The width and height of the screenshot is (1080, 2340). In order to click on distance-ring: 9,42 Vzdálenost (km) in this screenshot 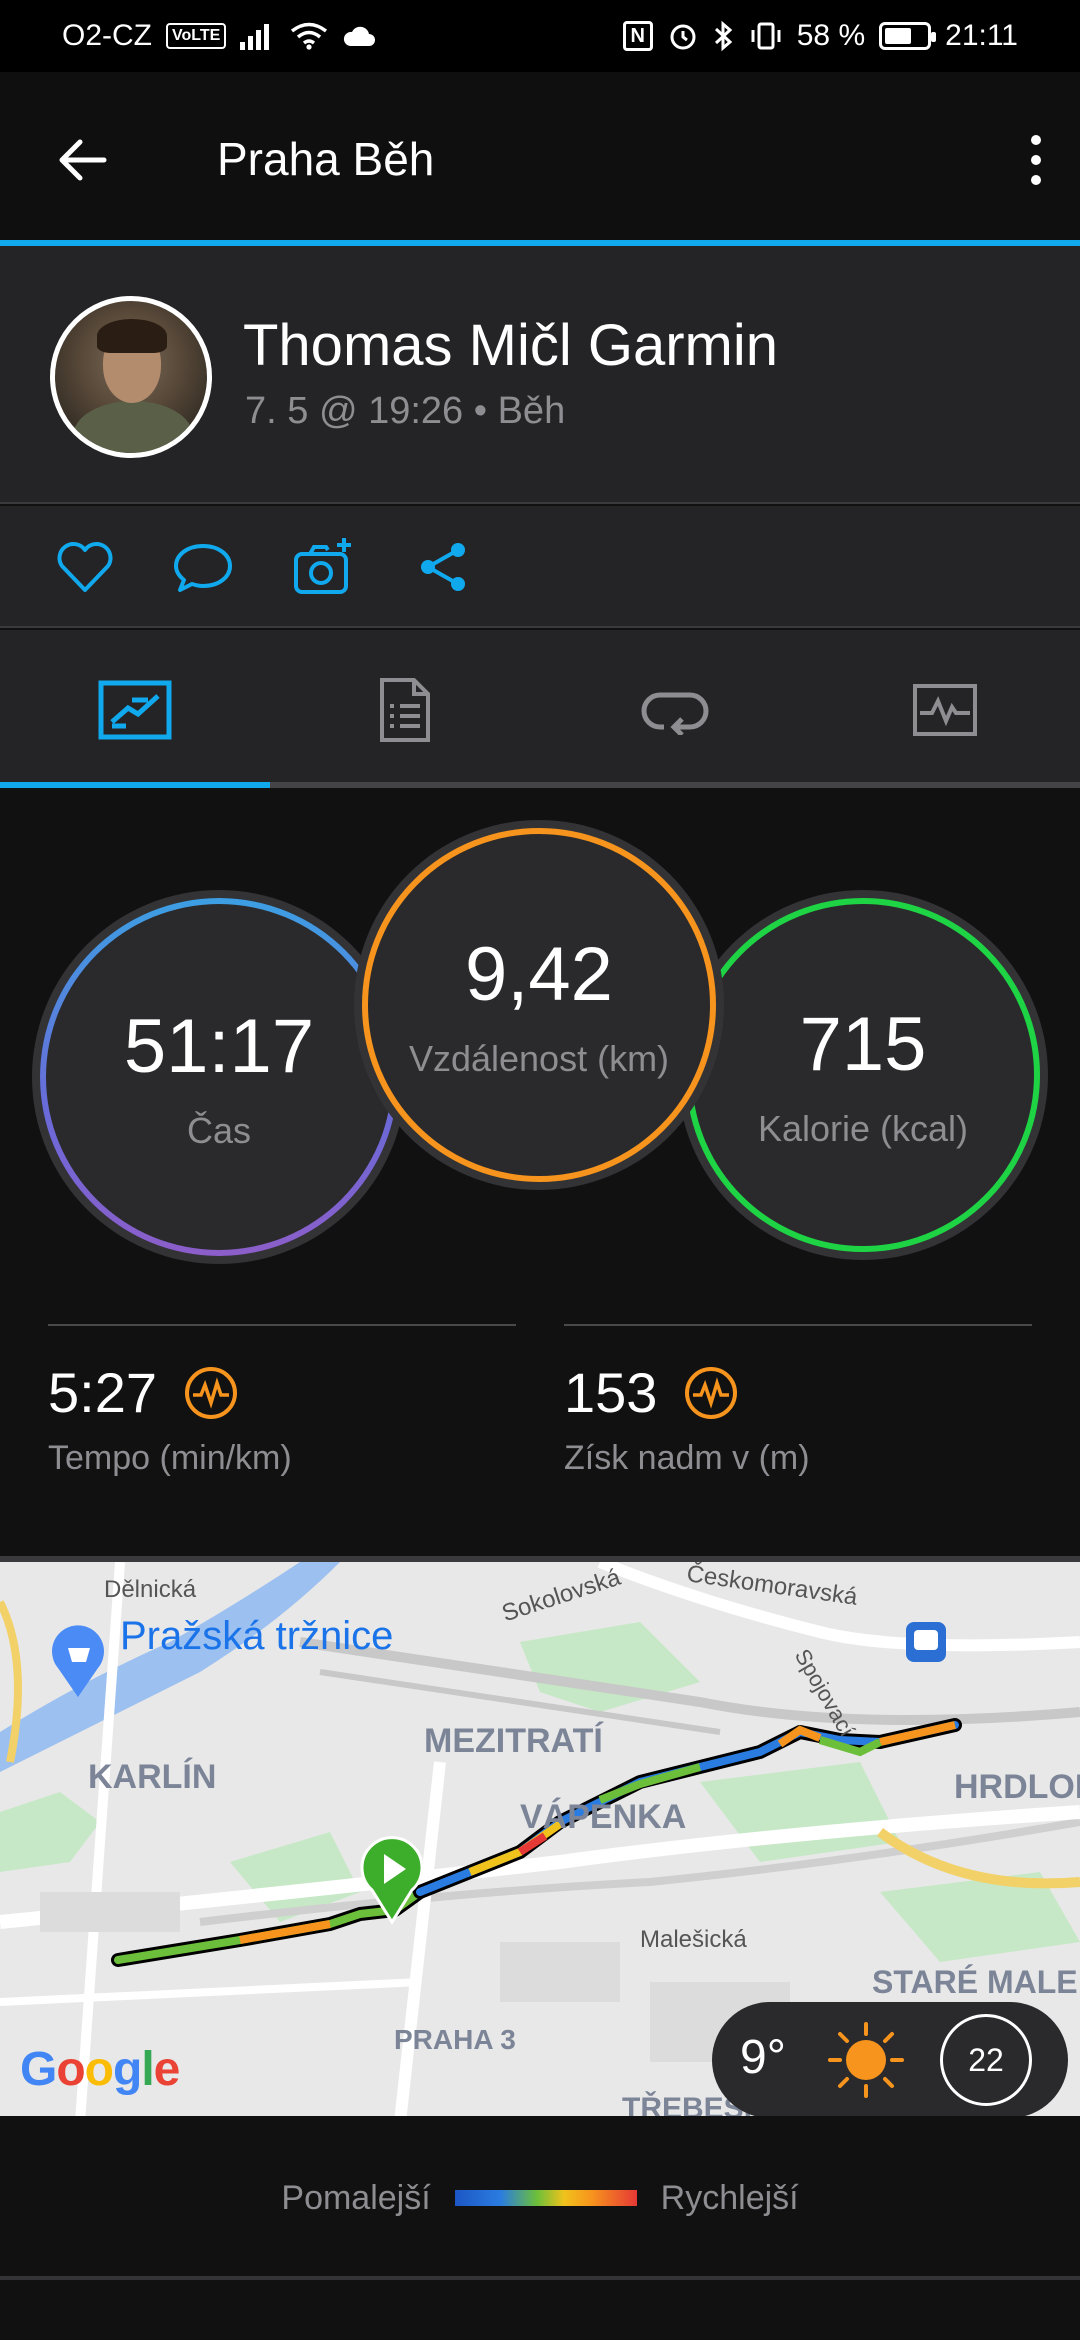, I will do `click(539, 1005)`.